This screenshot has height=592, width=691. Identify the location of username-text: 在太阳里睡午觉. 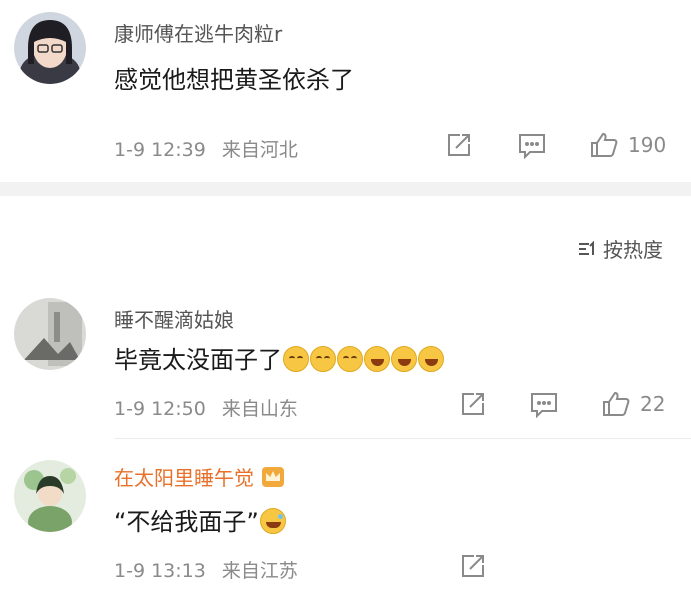
(184, 478).